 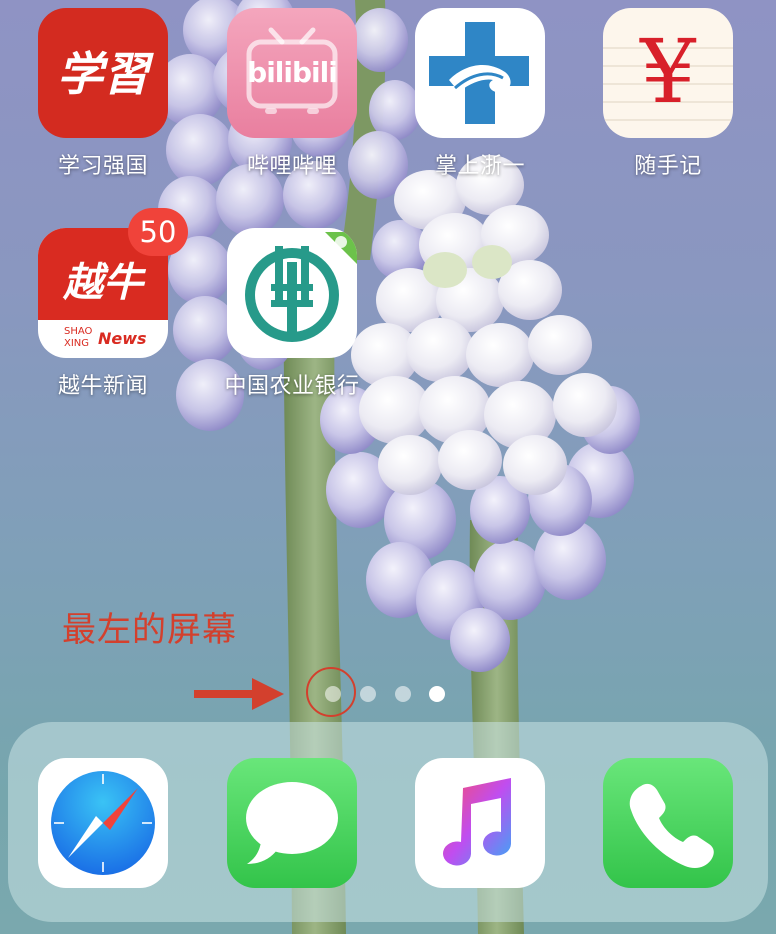 I want to click on app-label-yueniu: 越牛新闻, so click(x=102, y=386).